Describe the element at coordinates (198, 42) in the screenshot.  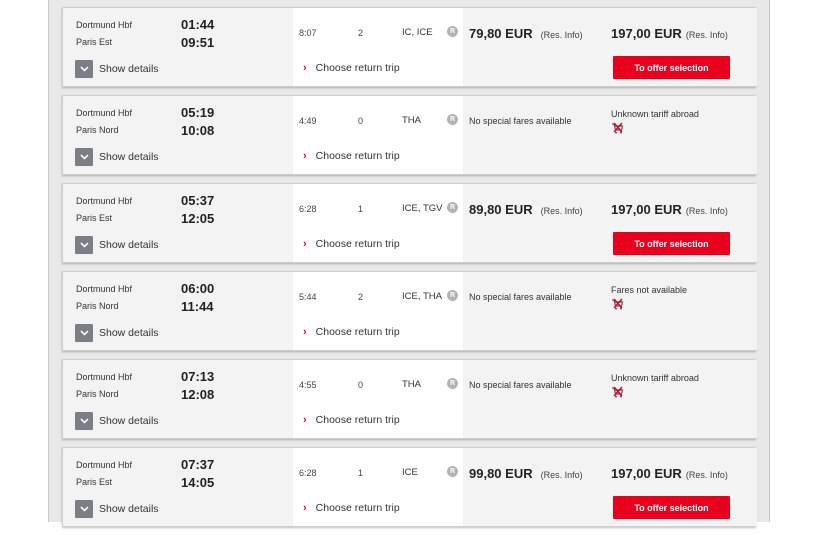
I see `arrival-time: 09:51` at that location.